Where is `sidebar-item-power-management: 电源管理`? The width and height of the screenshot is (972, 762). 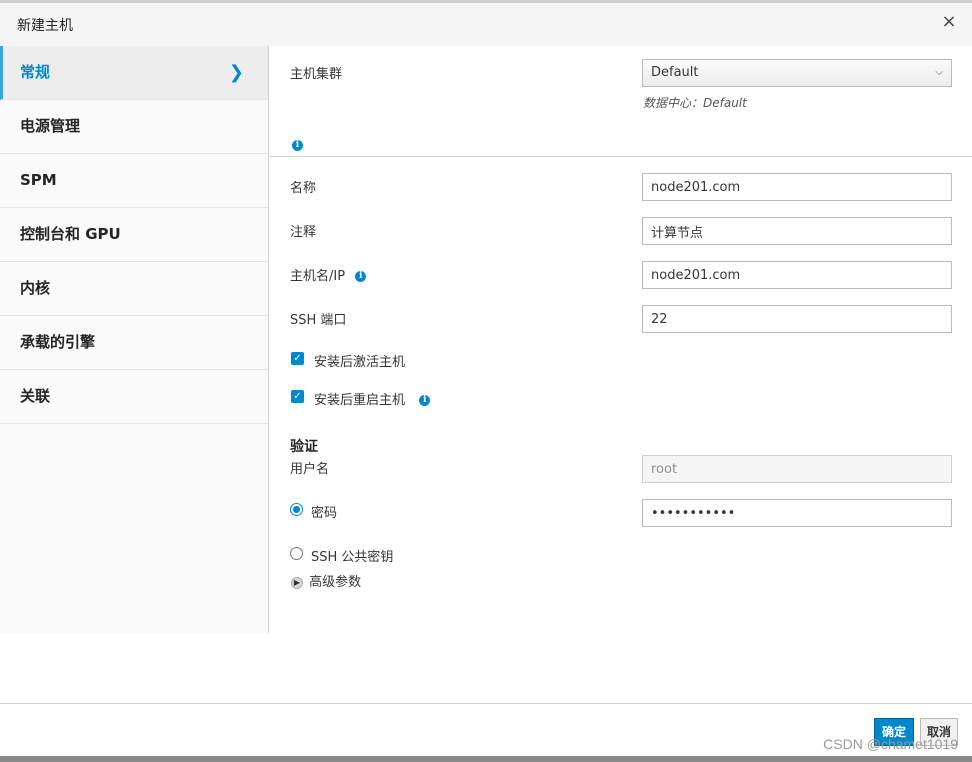 sidebar-item-power-management: 电源管理 is located at coordinates (134, 127).